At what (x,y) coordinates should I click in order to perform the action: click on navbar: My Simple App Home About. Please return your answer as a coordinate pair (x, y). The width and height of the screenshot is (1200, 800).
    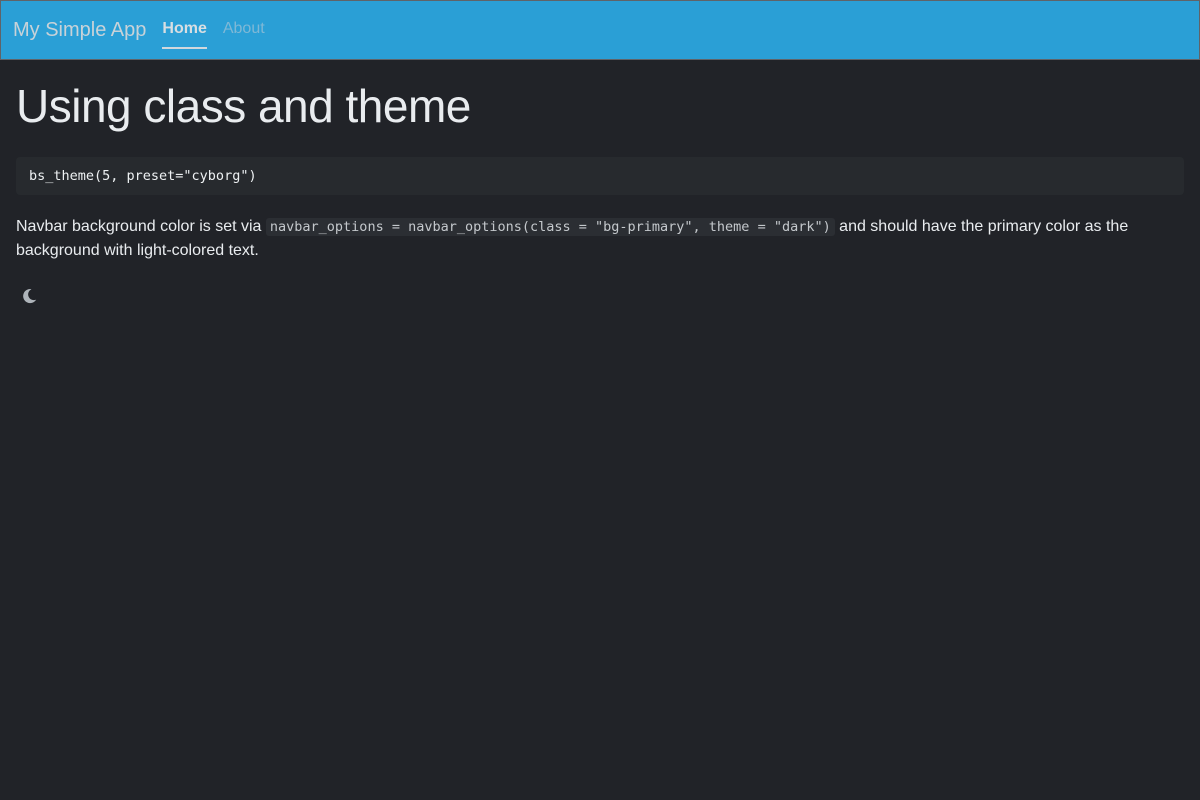
    Looking at the image, I should click on (600, 30).